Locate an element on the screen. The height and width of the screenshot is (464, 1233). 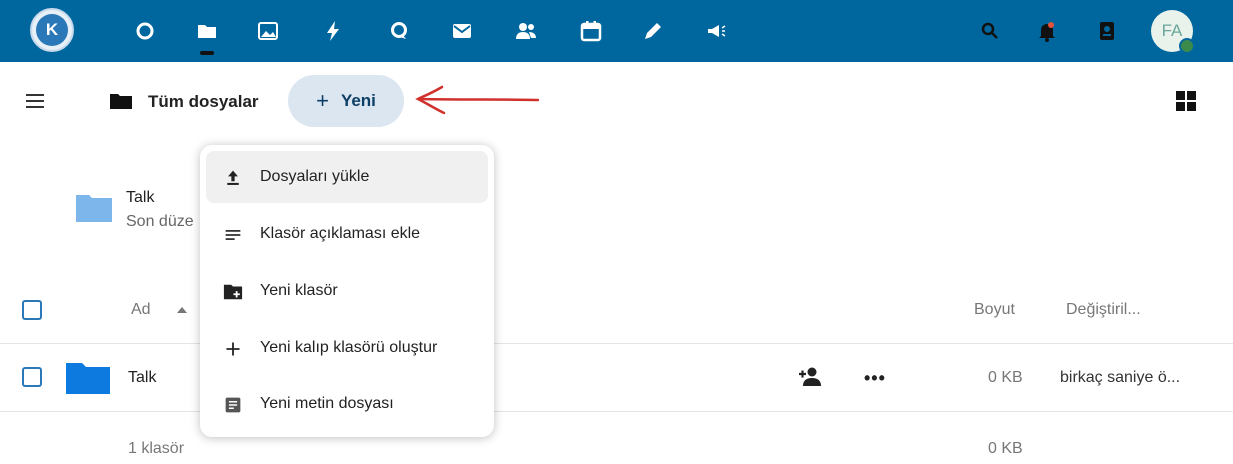
talk-icon is located at coordinates (399, 31).